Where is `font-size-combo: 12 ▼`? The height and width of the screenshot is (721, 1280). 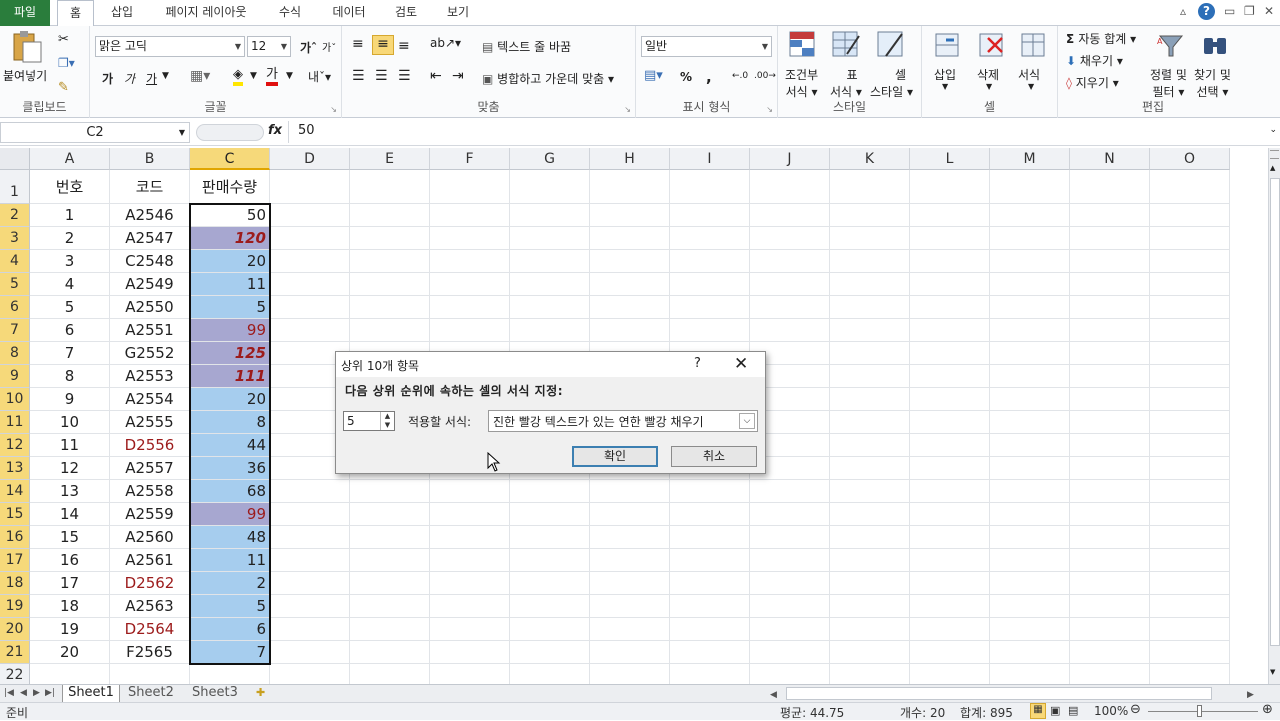 font-size-combo: 12 ▼ is located at coordinates (269, 46).